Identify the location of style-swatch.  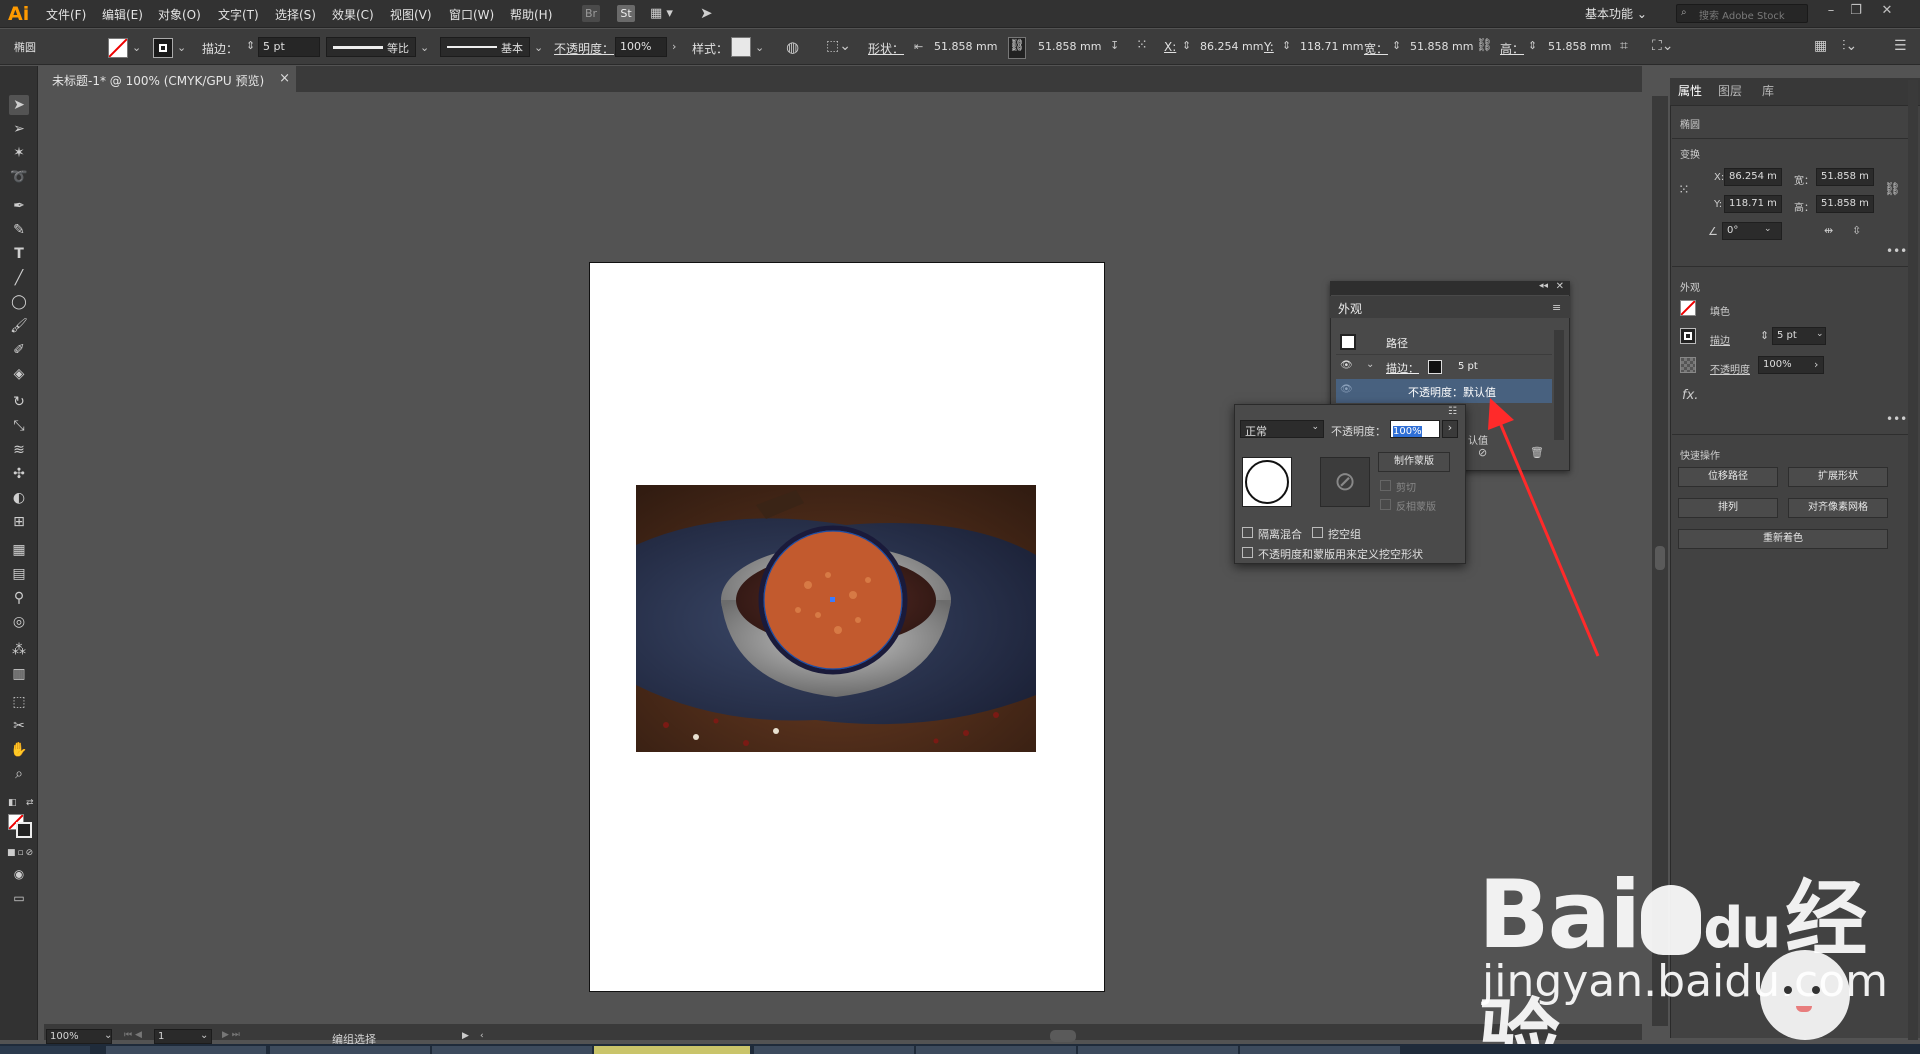
(741, 47).